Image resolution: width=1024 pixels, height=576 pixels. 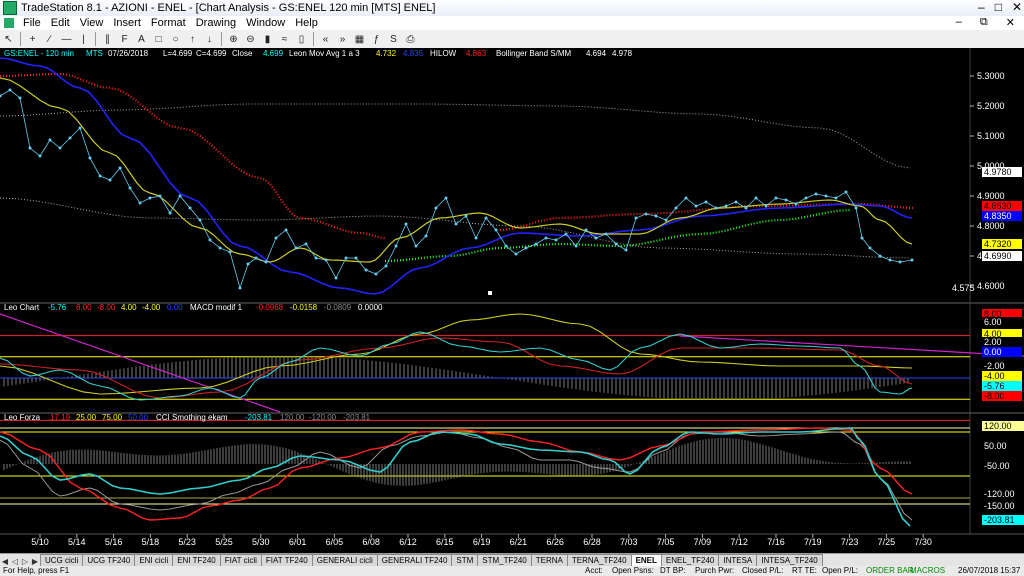 What do you see at coordinates (127, 23) in the screenshot?
I see `menu-insert: Insert` at bounding box center [127, 23].